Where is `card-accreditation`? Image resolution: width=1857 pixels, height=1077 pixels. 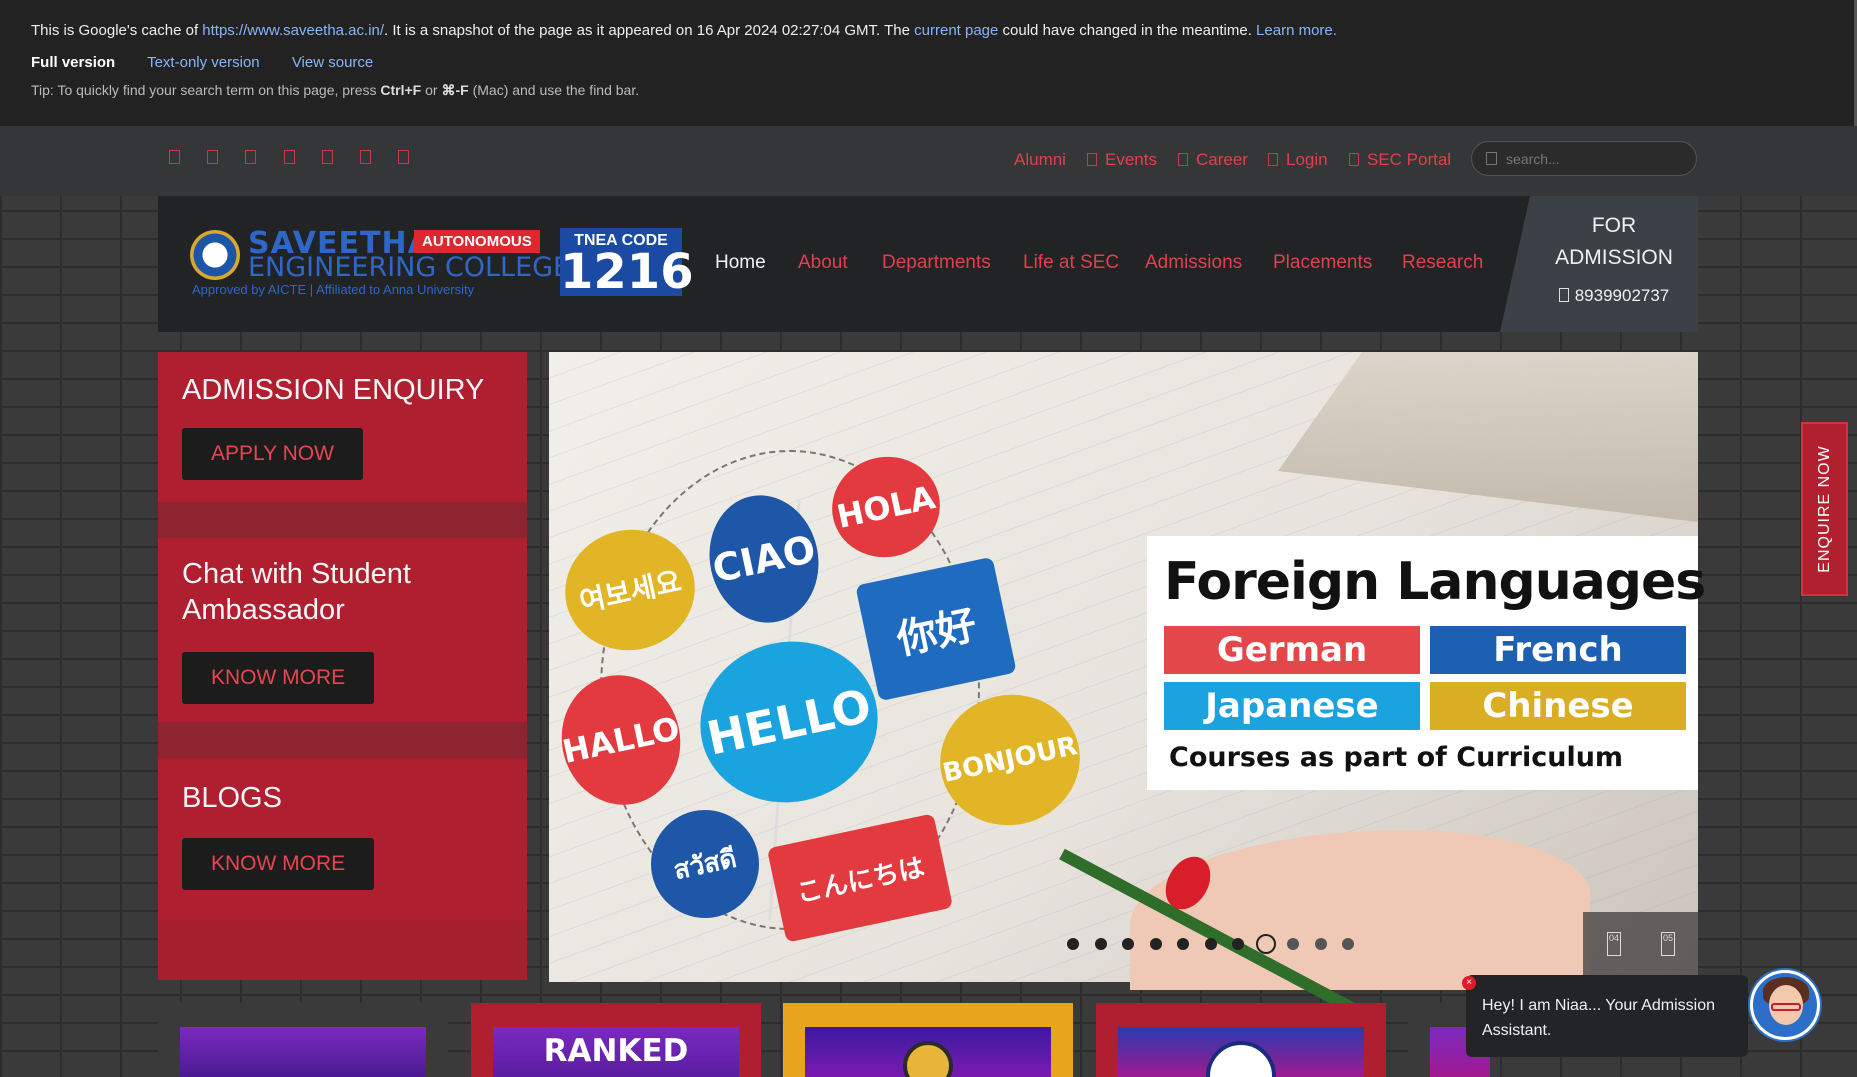 card-accreditation is located at coordinates (1241, 1040).